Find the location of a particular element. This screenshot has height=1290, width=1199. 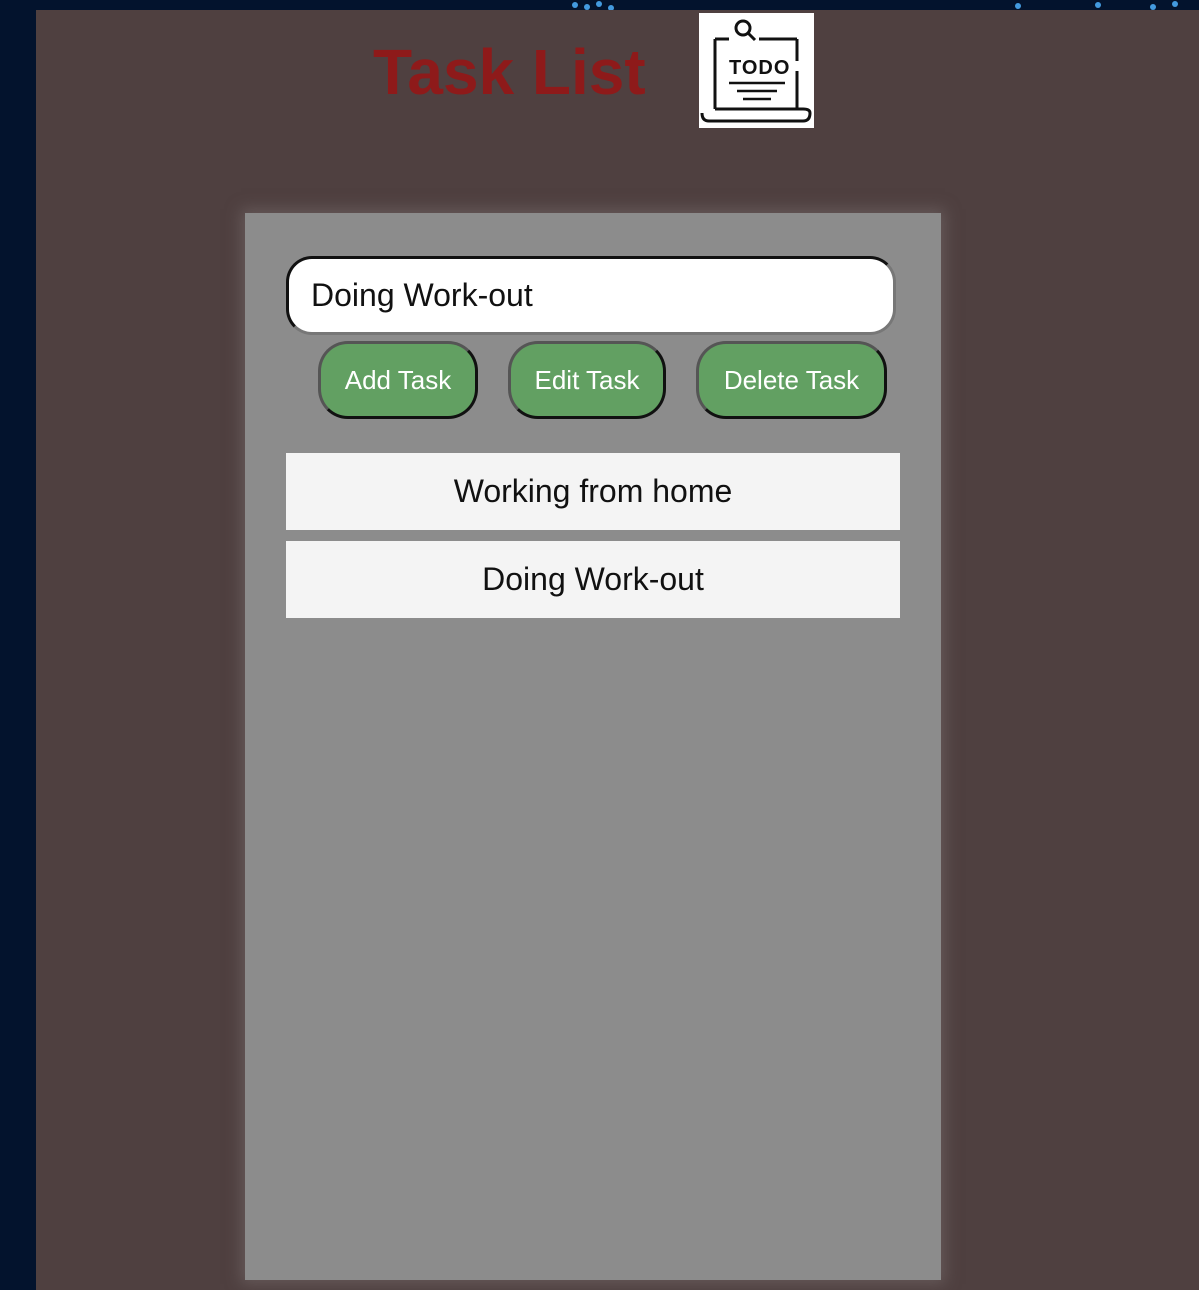

header: Task List TODO is located at coordinates (617, 80).